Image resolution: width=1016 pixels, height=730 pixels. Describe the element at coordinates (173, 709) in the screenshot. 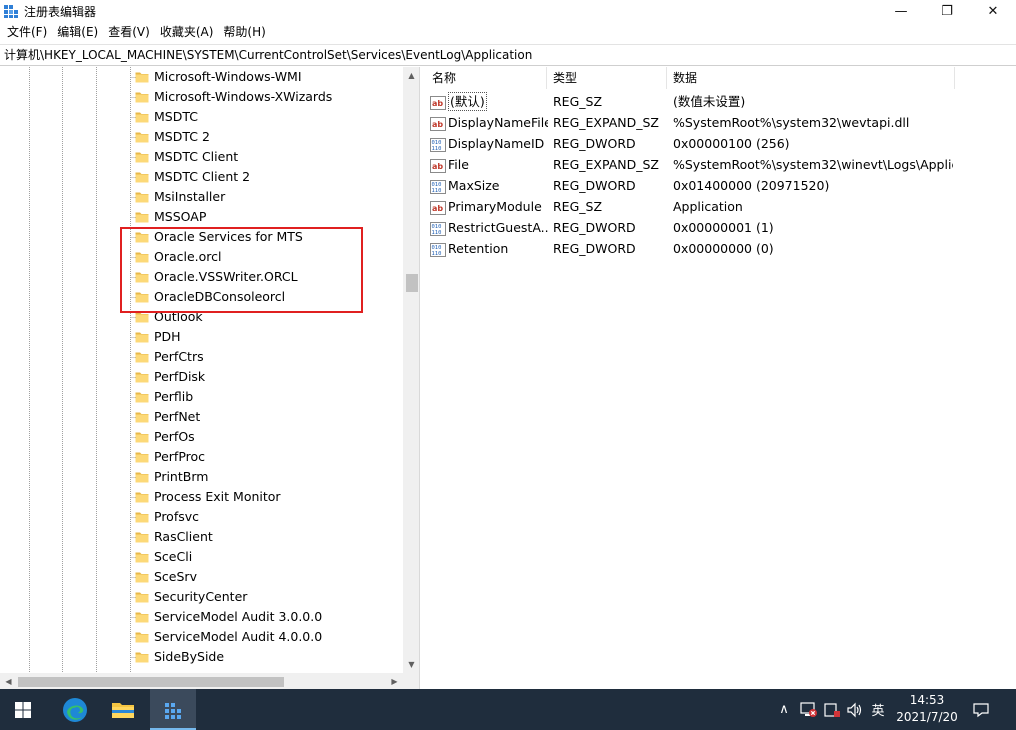

I see `regedit-taskbar-button` at that location.